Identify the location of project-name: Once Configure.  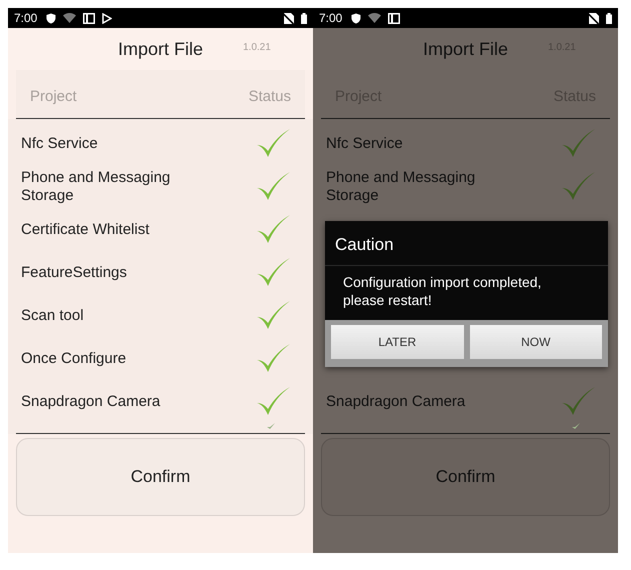
(74, 359).